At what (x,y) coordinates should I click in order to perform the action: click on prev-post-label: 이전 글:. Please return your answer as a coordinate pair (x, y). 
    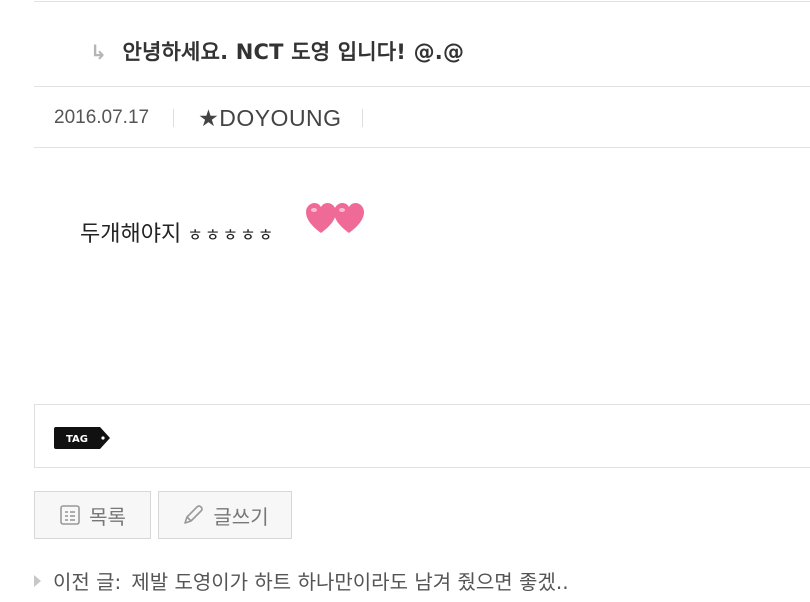
    Looking at the image, I should click on (87, 582).